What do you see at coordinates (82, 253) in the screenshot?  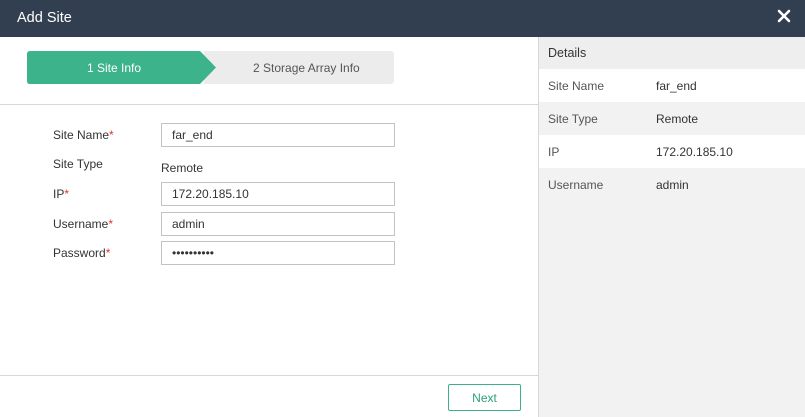 I see `password-label: Password*` at bounding box center [82, 253].